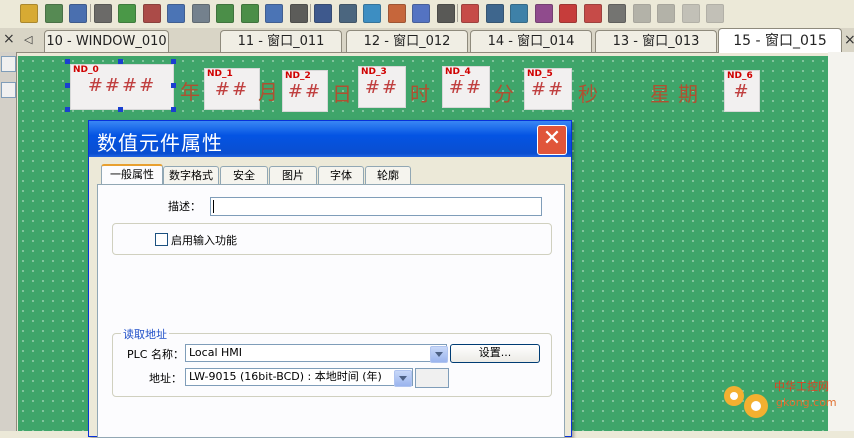 The width and height of the screenshot is (854, 438). What do you see at coordinates (8, 90) in the screenshot?
I see `expand-icon` at bounding box center [8, 90].